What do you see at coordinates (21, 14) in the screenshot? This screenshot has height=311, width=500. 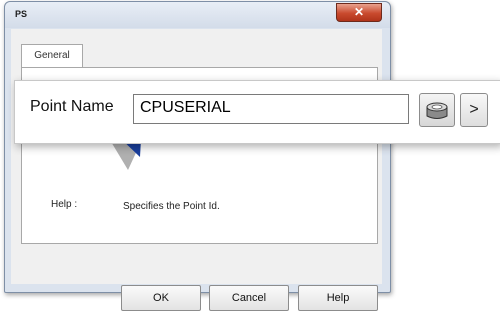 I see `window-title: PS` at bounding box center [21, 14].